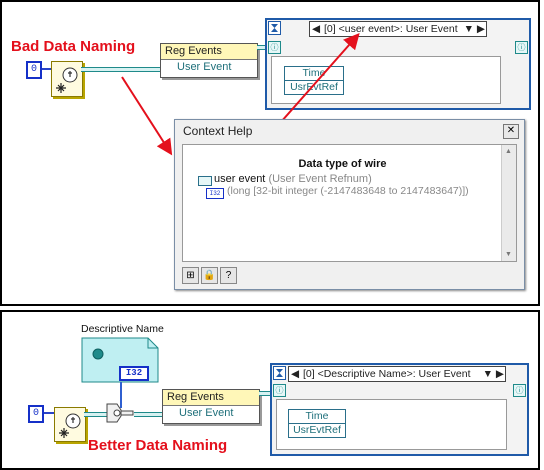  I want to click on event-case-selector: ◀ [0] <Descriptive Name>: User Event ▼ ▶, so click(397, 374).